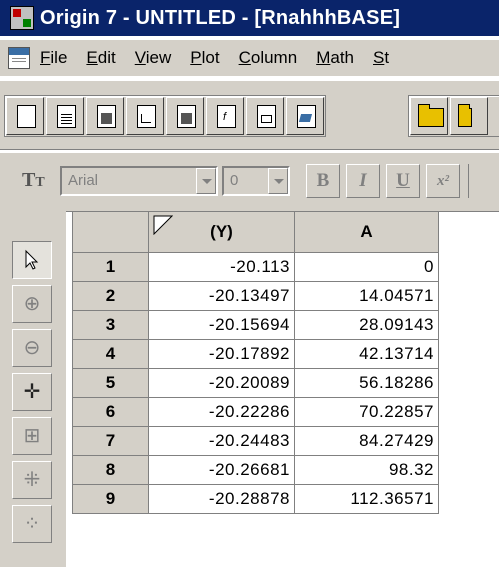 This screenshot has height=567, width=499. What do you see at coordinates (363, 181) in the screenshot?
I see `italic-button: I` at bounding box center [363, 181].